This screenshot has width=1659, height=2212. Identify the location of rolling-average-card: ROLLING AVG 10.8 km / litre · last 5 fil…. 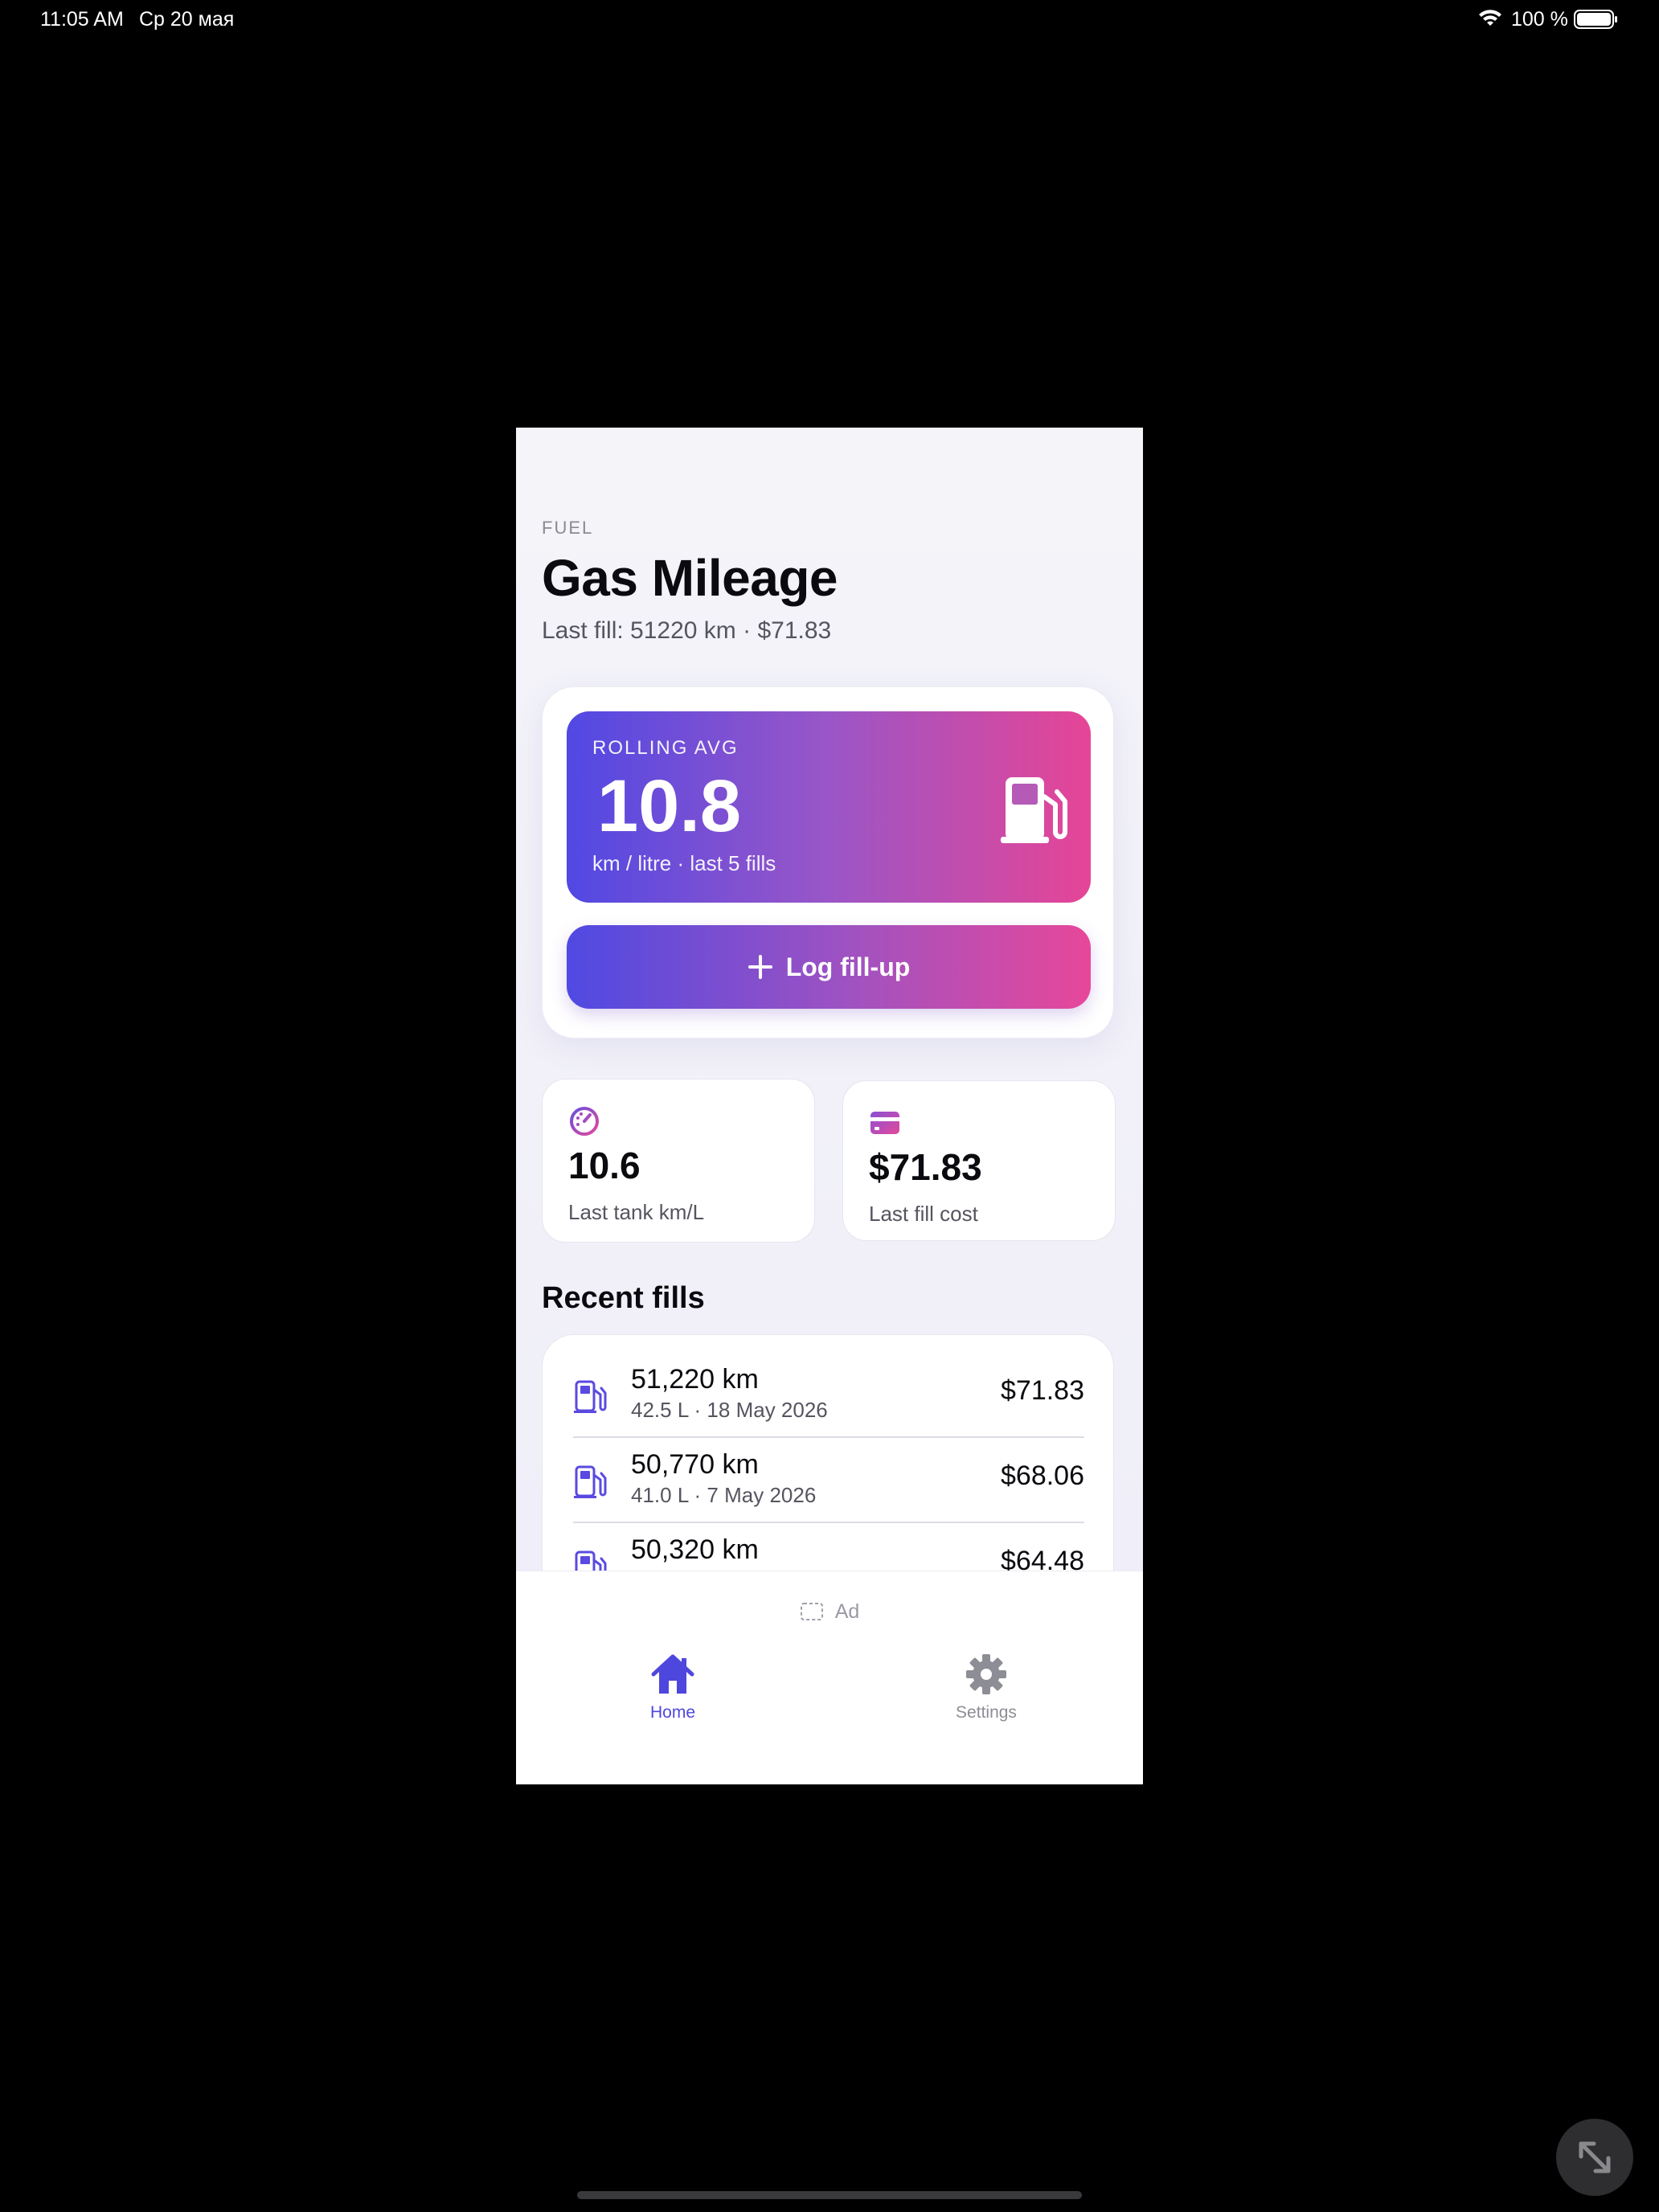
(828, 862).